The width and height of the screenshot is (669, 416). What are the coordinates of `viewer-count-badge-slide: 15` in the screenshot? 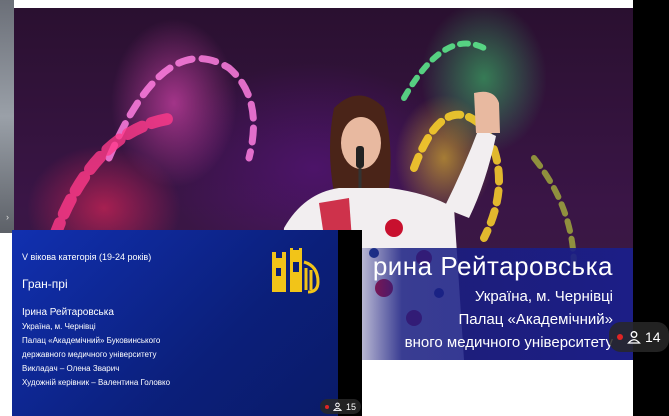 It's located at (341, 406).